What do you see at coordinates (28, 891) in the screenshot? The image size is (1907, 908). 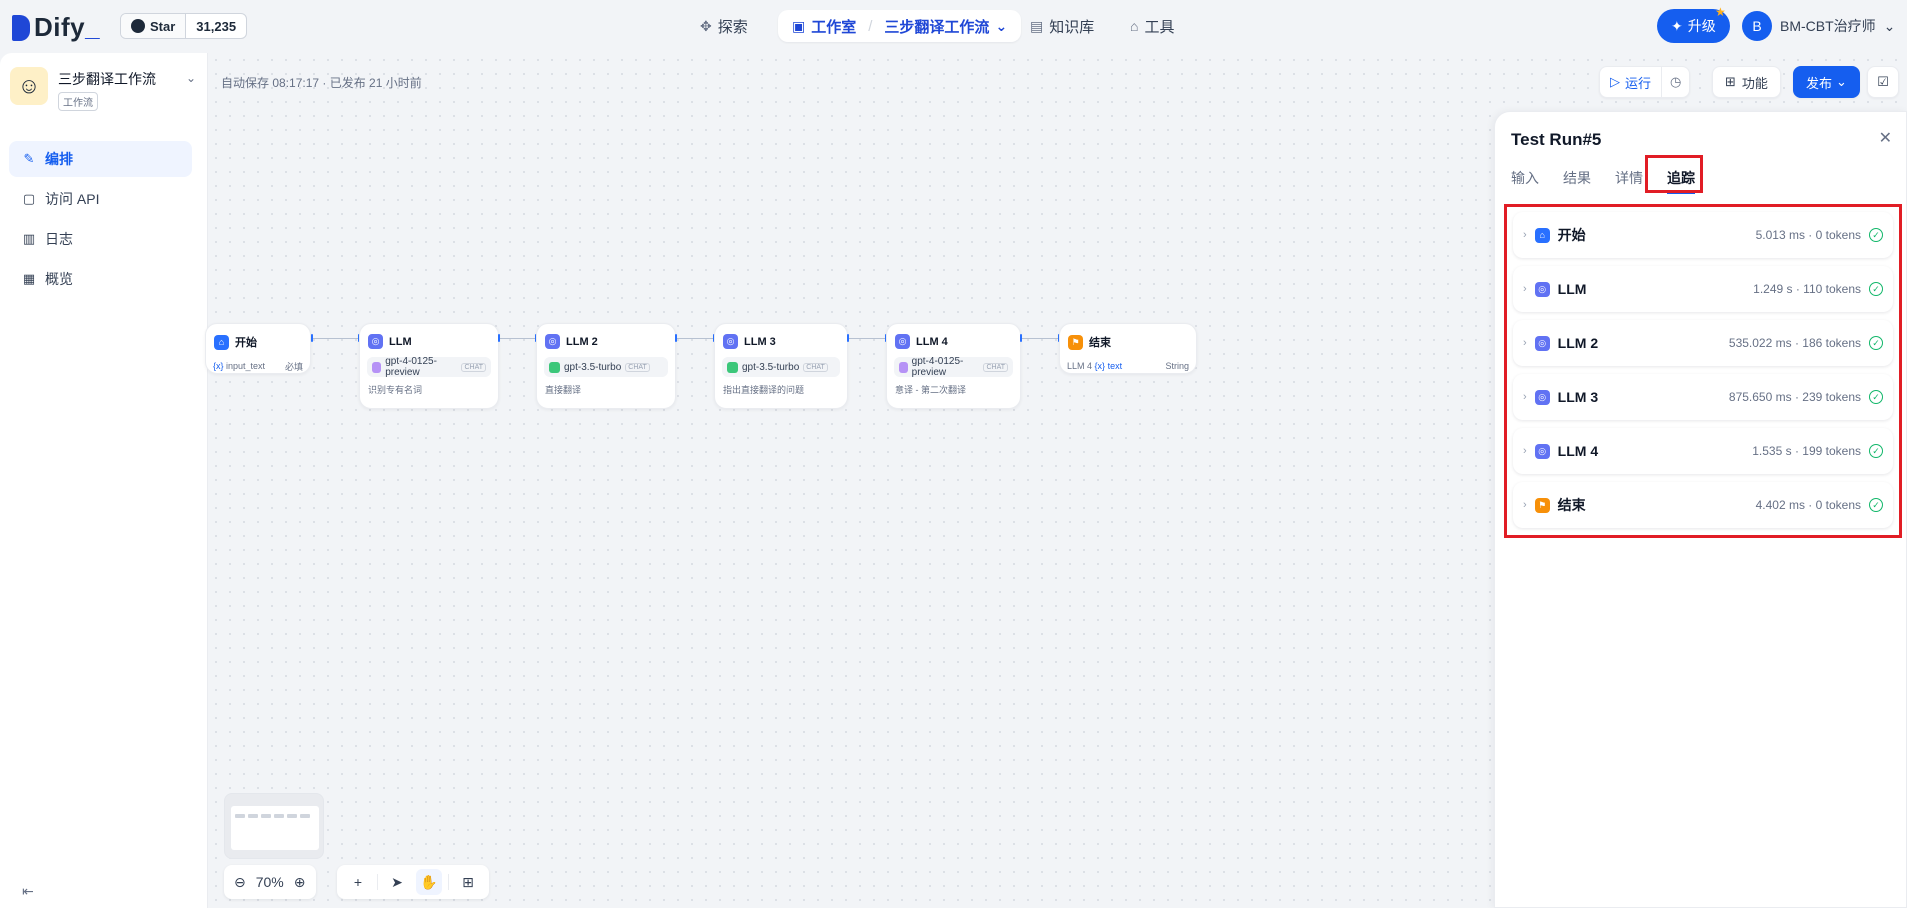 I see `collapse-sidebar-icon: ⇤` at bounding box center [28, 891].